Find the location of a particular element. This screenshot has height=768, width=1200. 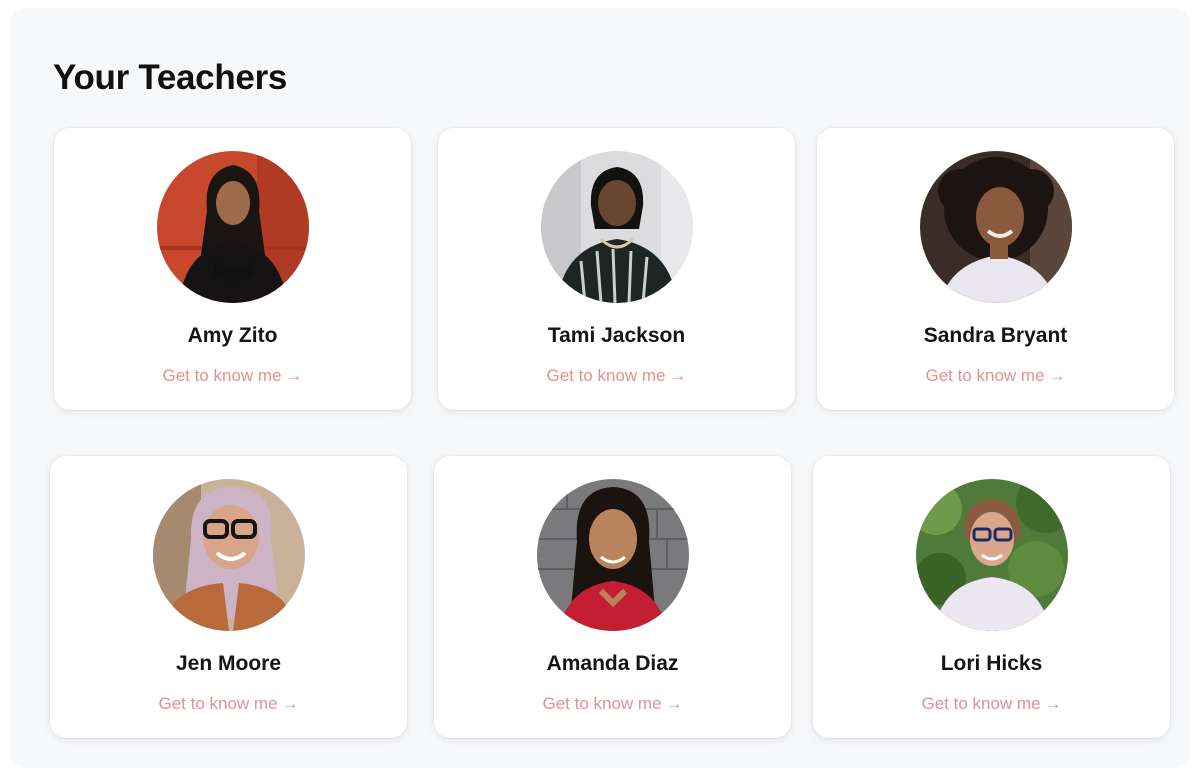

teacher-card: Sandra Bryant Get to know me → is located at coordinates (995, 269).